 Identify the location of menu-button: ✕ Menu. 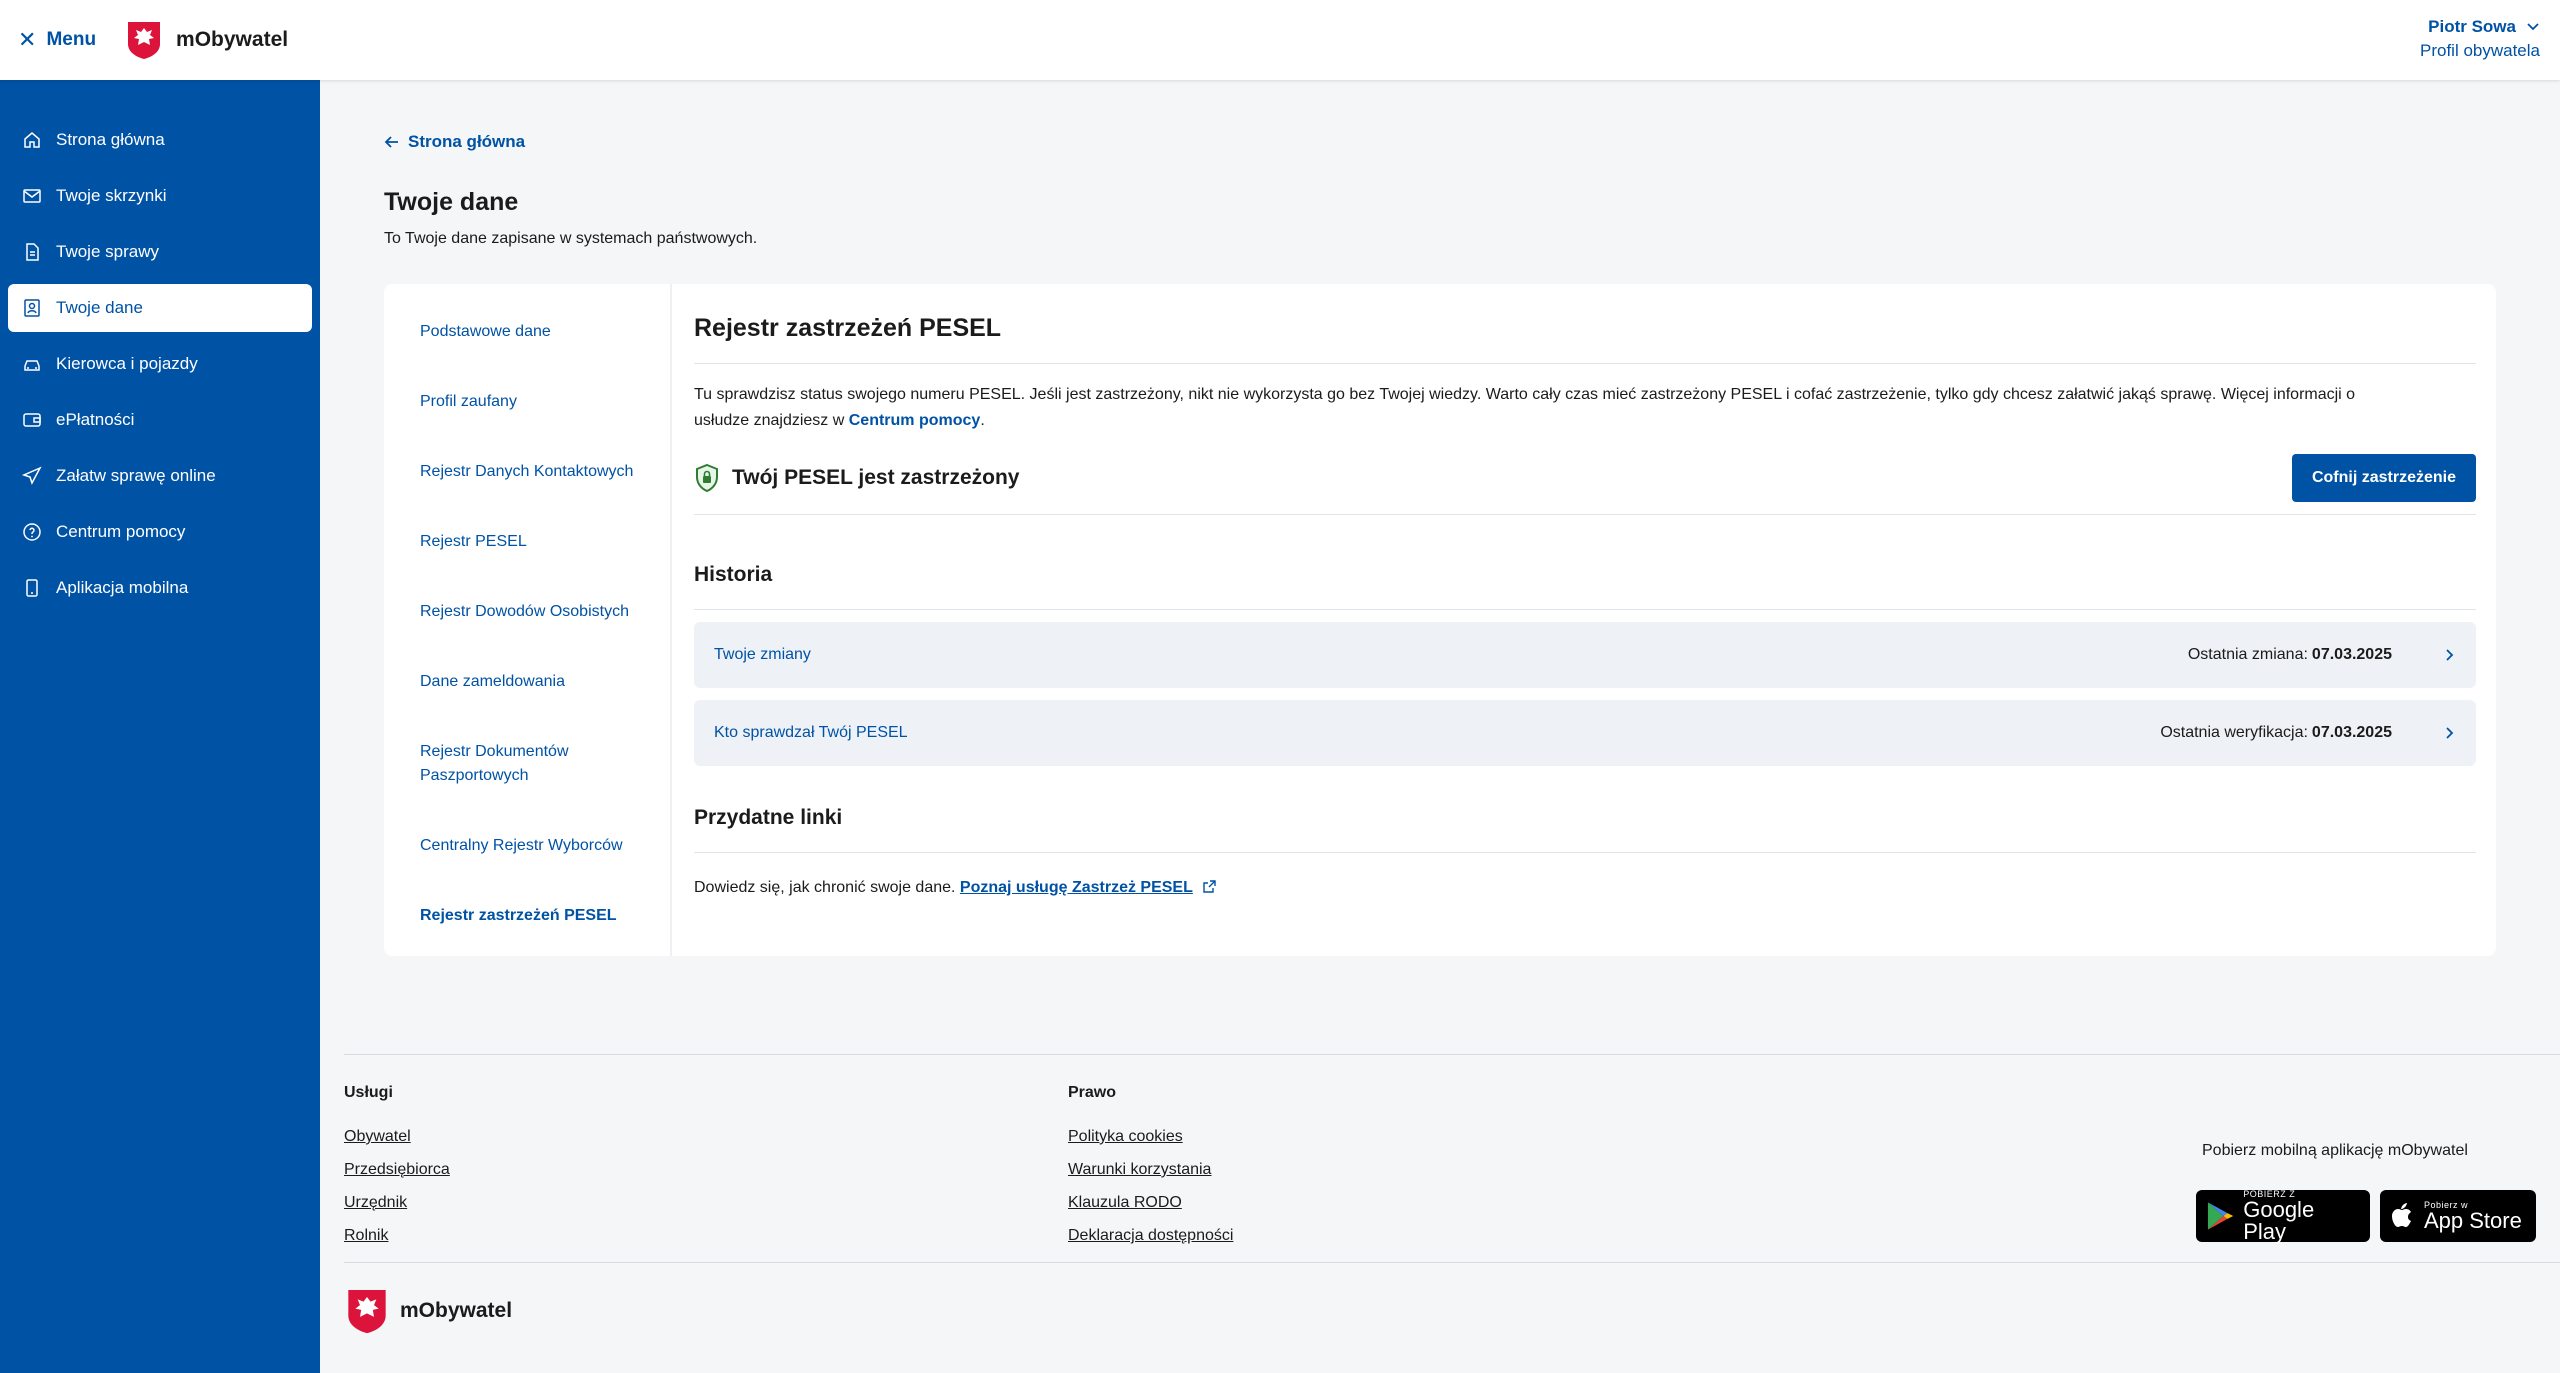
(57, 40).